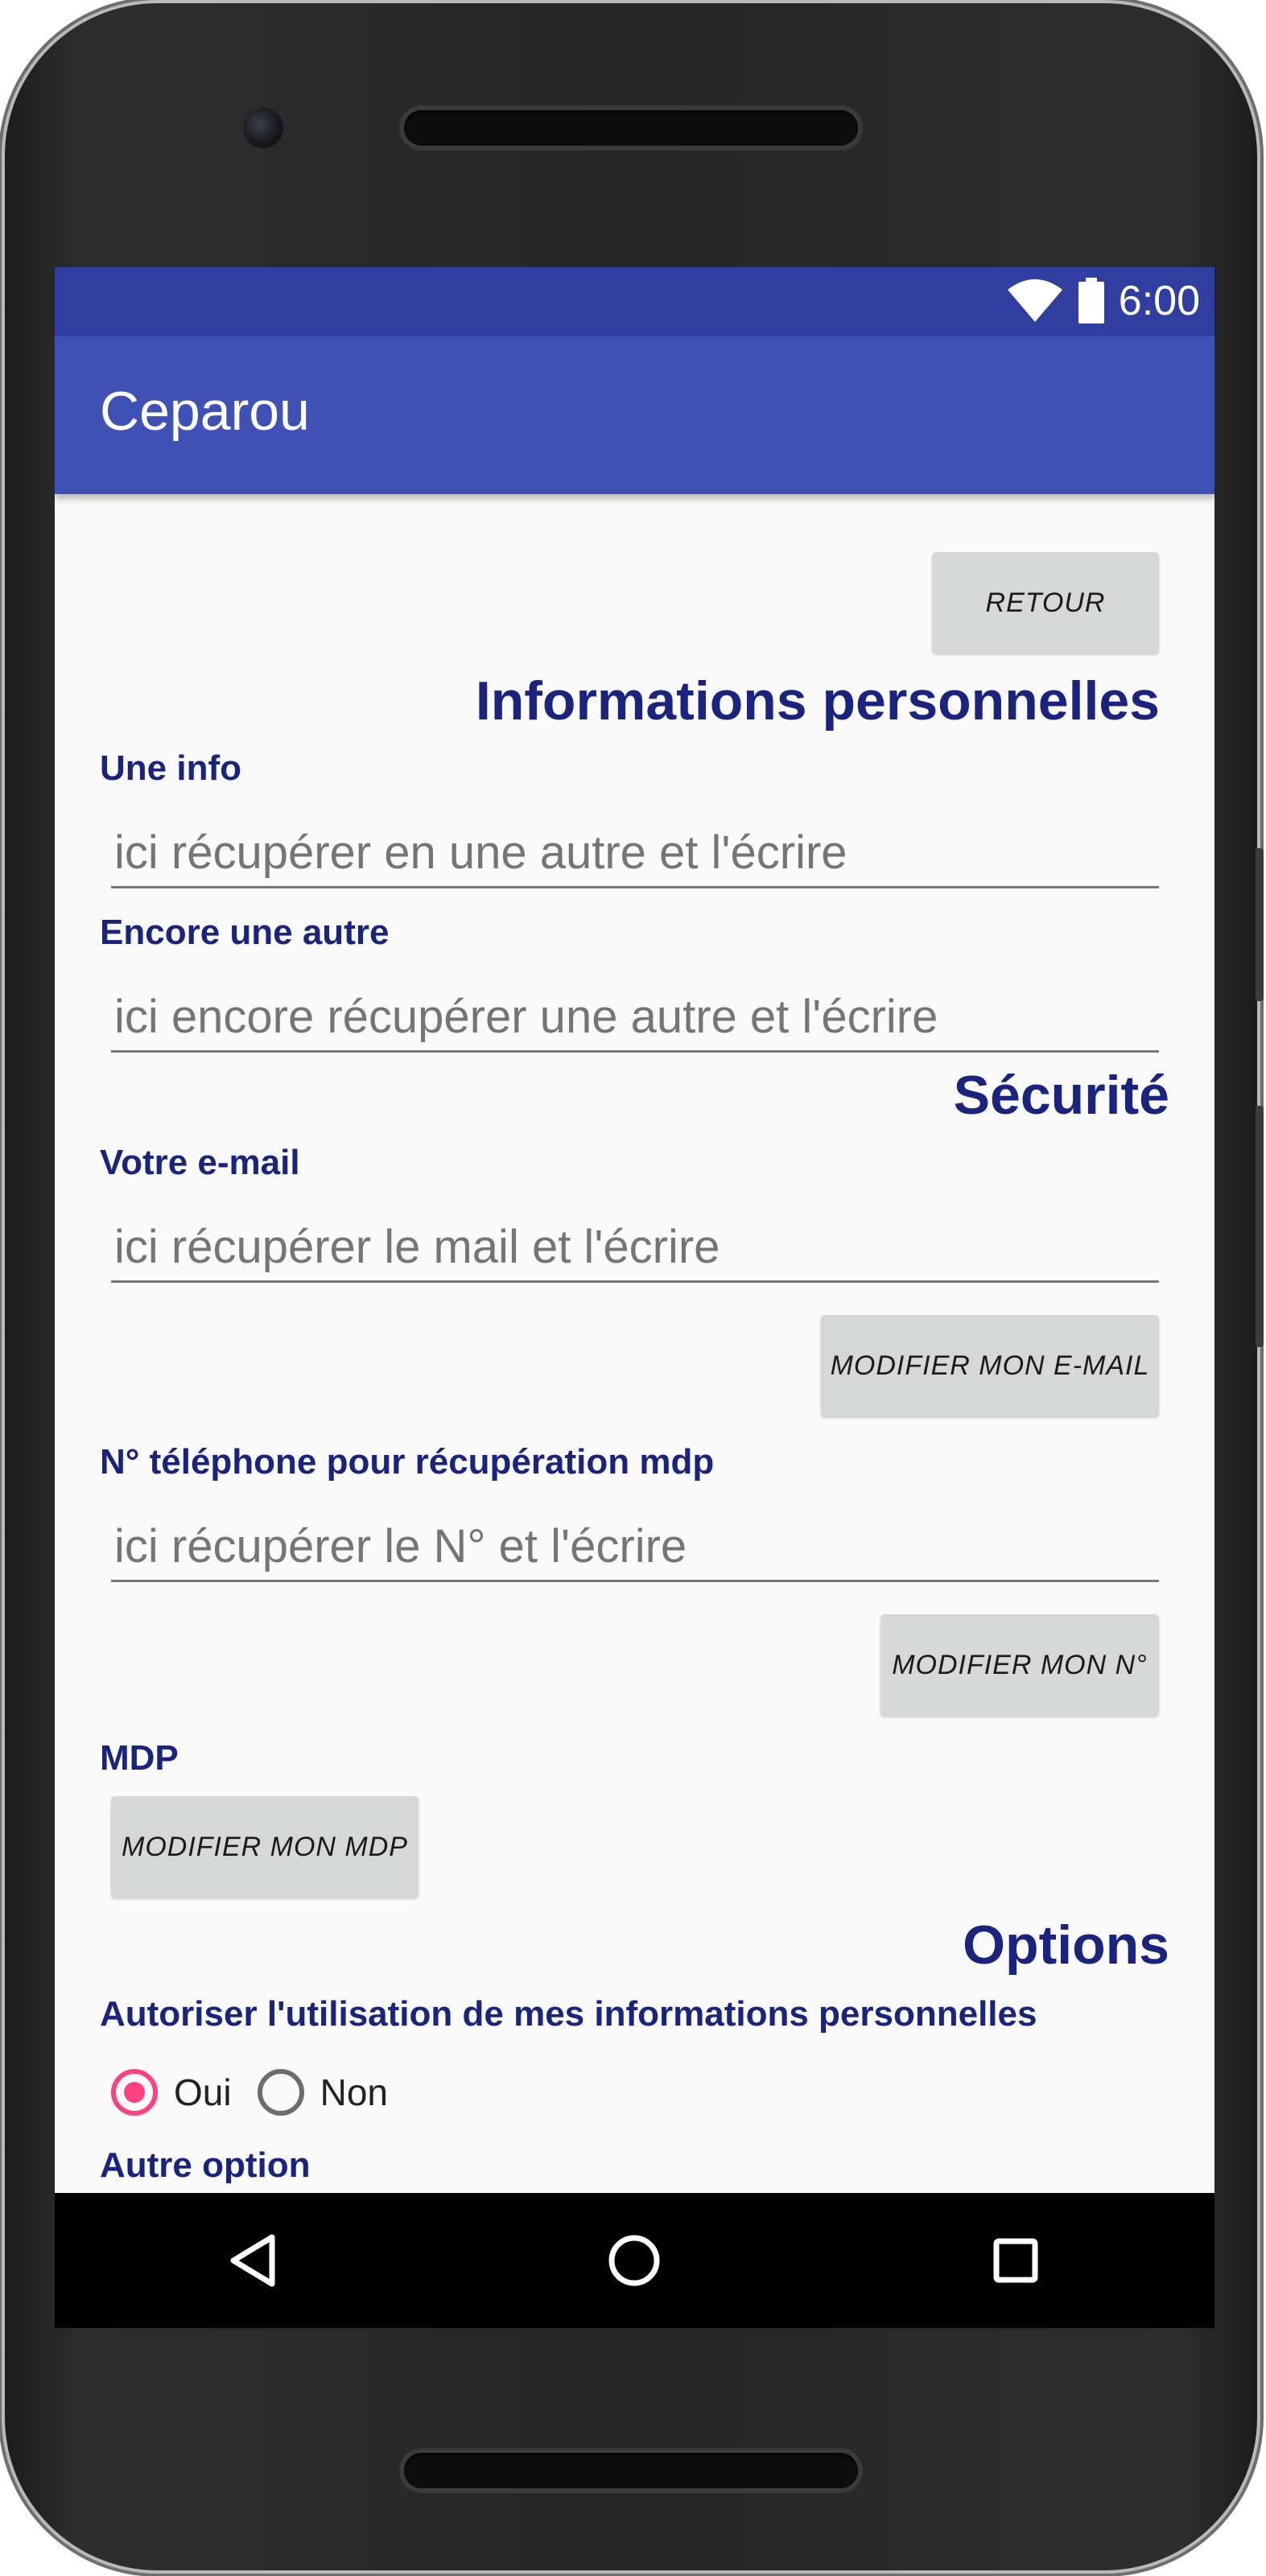  I want to click on status-icons: 6:00, so click(1103, 301).